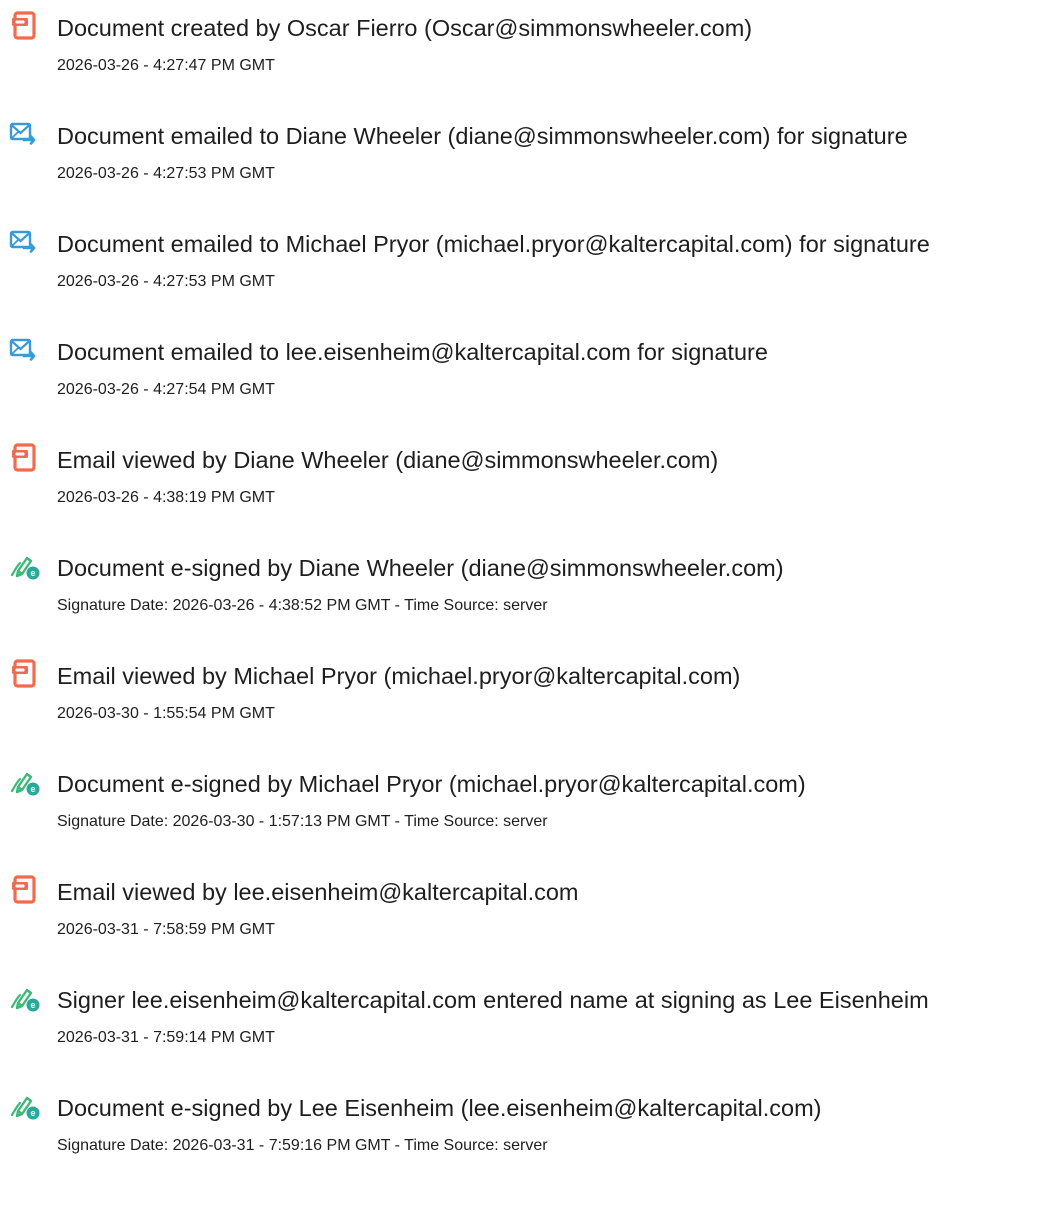  What do you see at coordinates (166, 713) in the screenshot?
I see `event-timestamp: 2026-03-30 - 1:55:54 PM GMT` at bounding box center [166, 713].